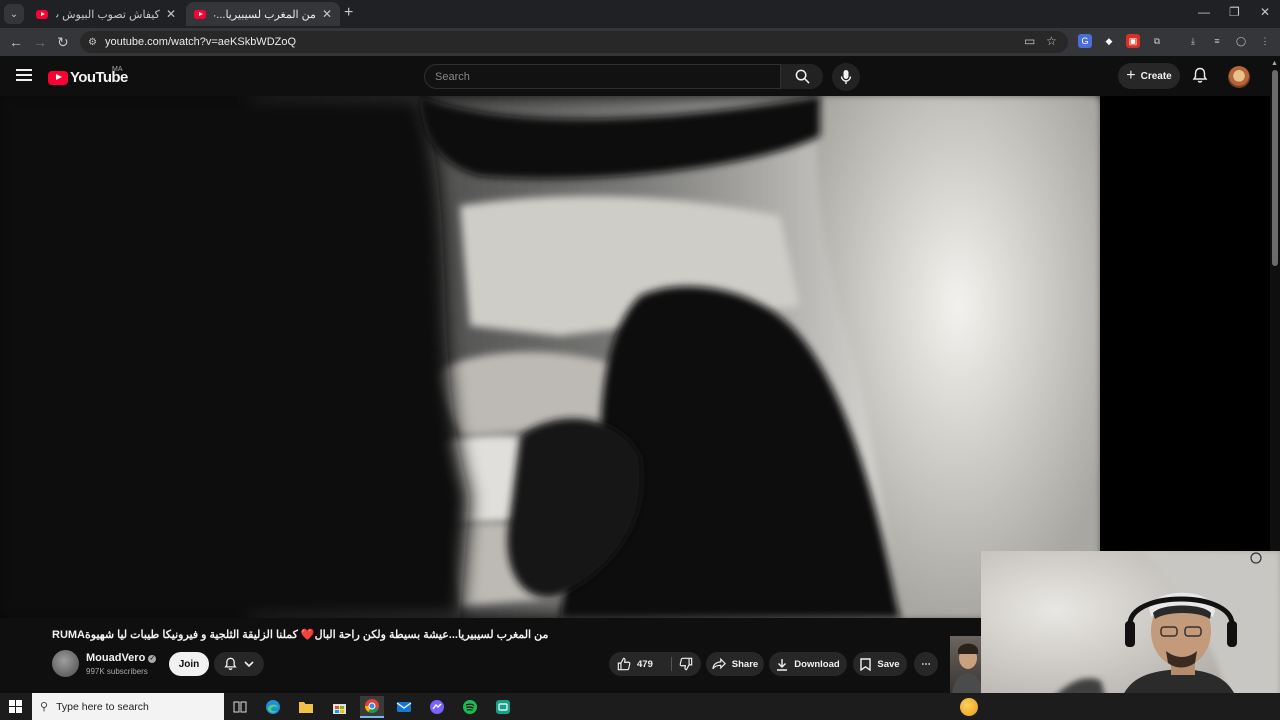 Image resolution: width=1280 pixels, height=720 pixels. What do you see at coordinates (1265, 12) in the screenshot?
I see `close-window-button: ✕` at bounding box center [1265, 12].